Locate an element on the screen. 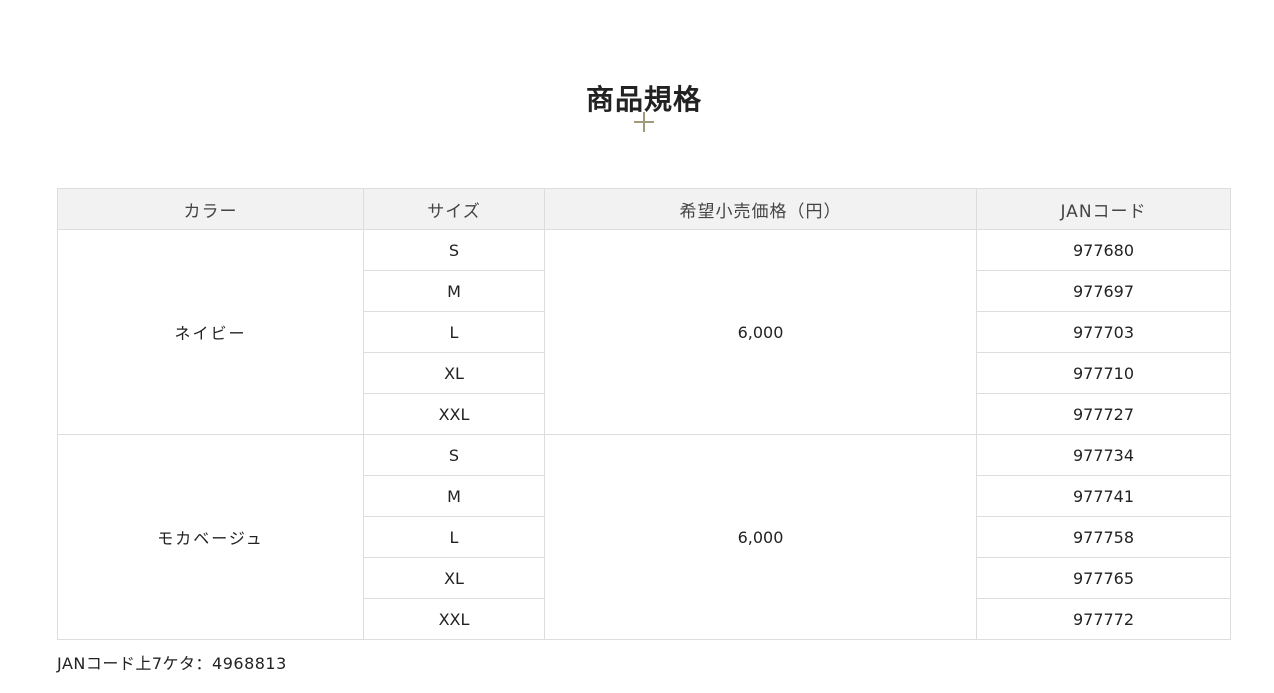  jan-cell: 977772 is located at coordinates (1103, 619).